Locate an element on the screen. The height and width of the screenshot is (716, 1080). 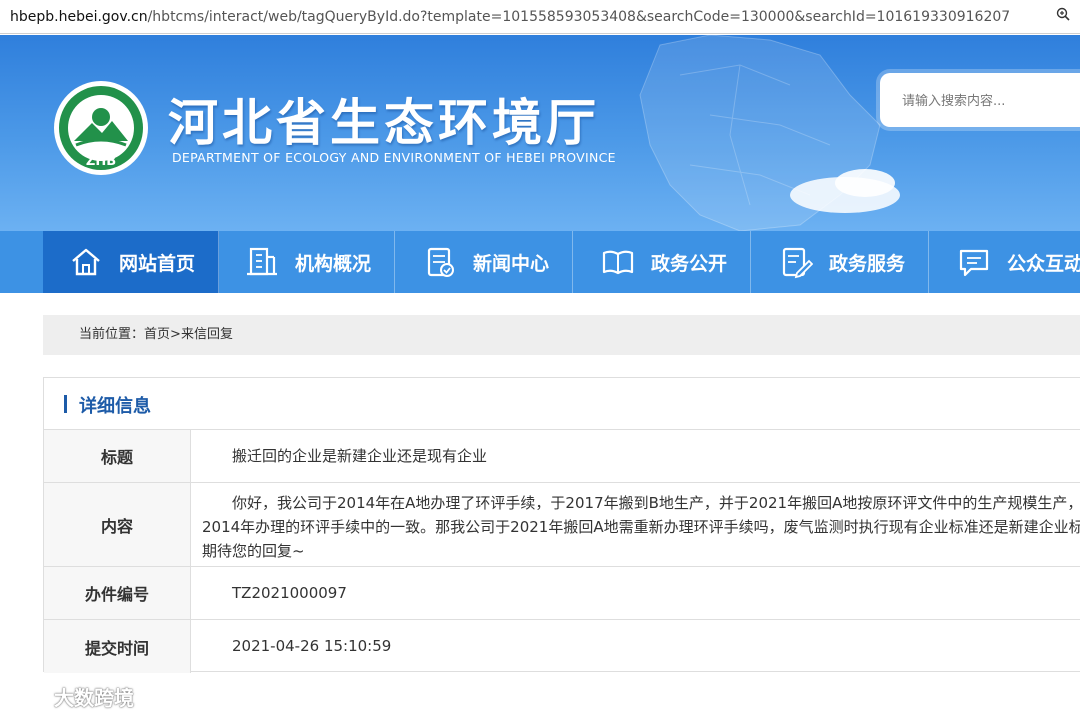
hebei-eco-logo: ZHB is located at coordinates (101, 128).